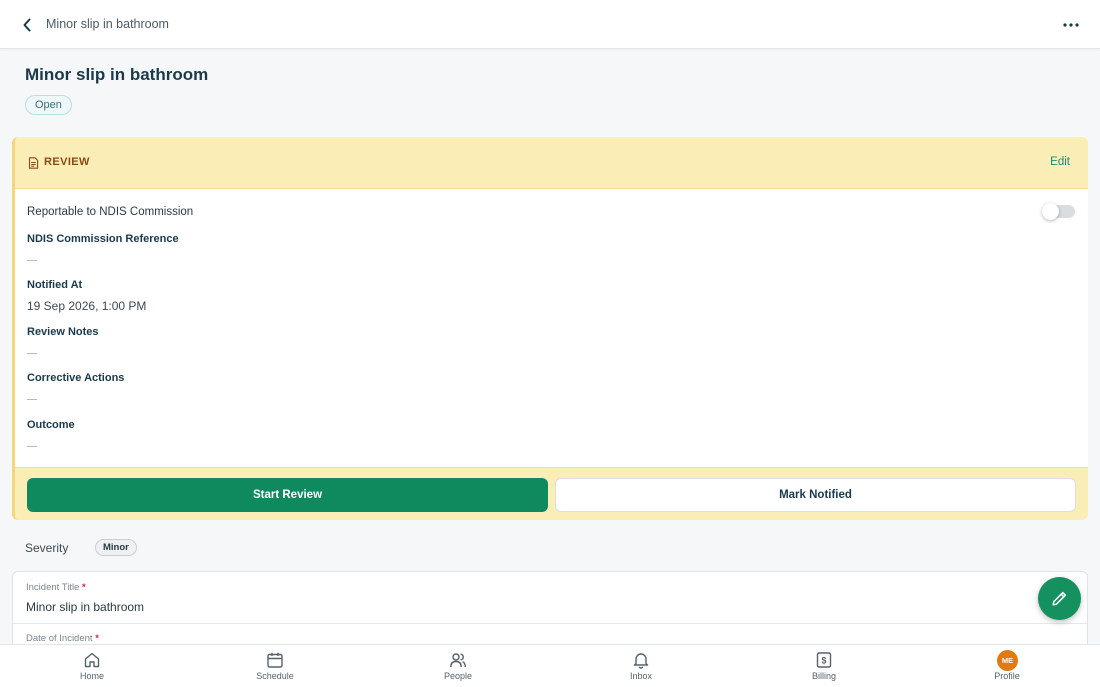  What do you see at coordinates (32, 260) in the screenshot?
I see `ndis-reference-value` at bounding box center [32, 260].